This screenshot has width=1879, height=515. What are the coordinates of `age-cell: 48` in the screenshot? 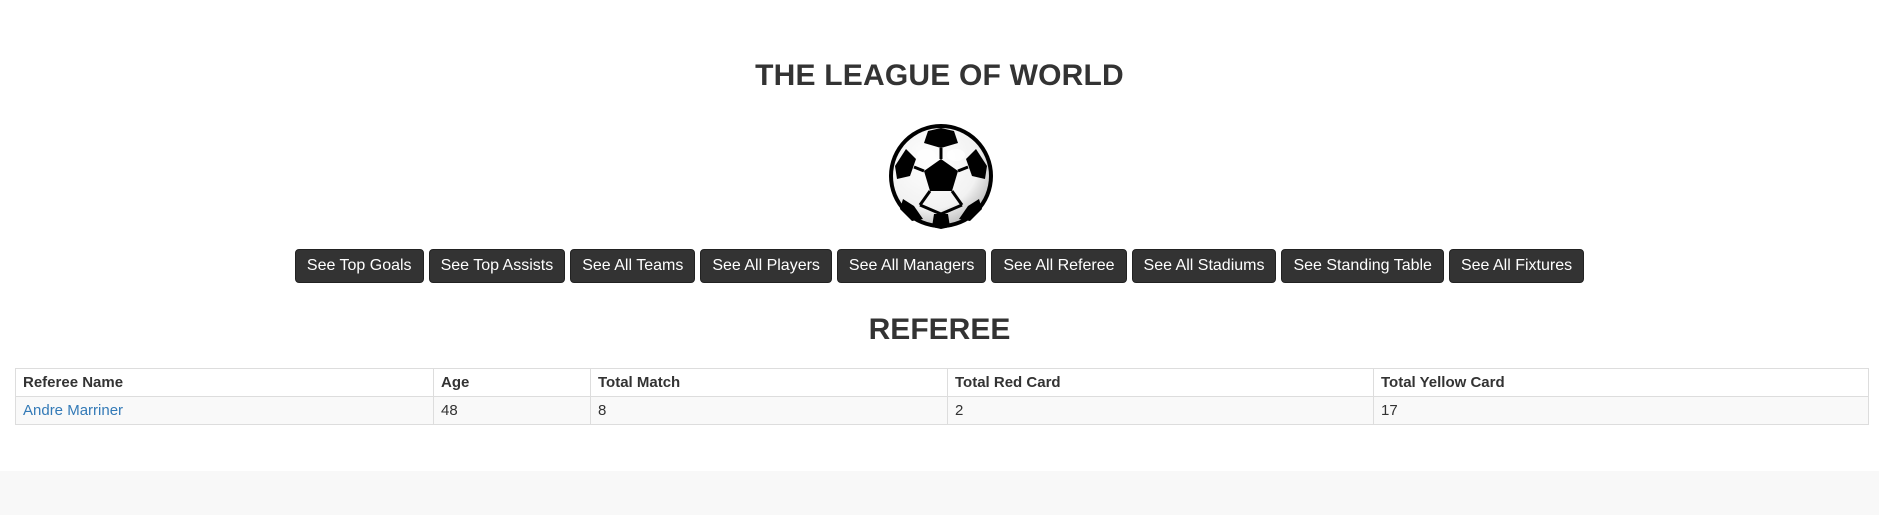 It's located at (512, 410).